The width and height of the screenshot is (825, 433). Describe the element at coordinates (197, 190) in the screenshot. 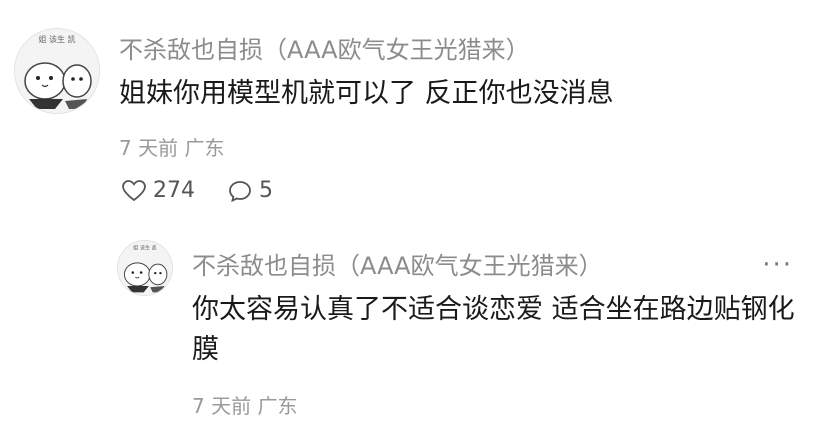

I see `comment-actions: 274 5` at that location.